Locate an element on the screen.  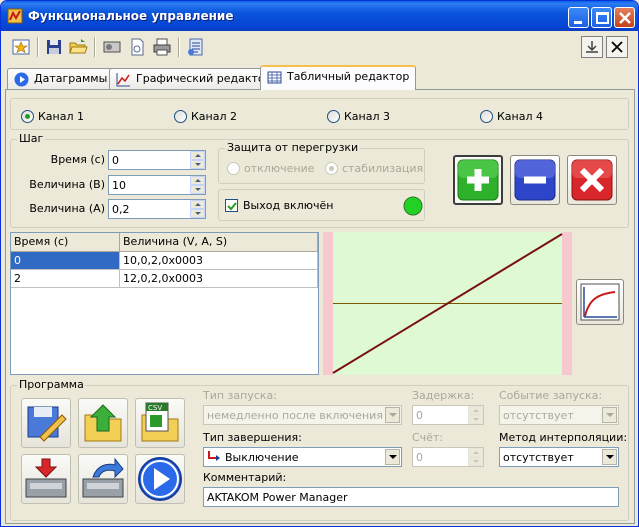
save-program-button is located at coordinates (46, 423).